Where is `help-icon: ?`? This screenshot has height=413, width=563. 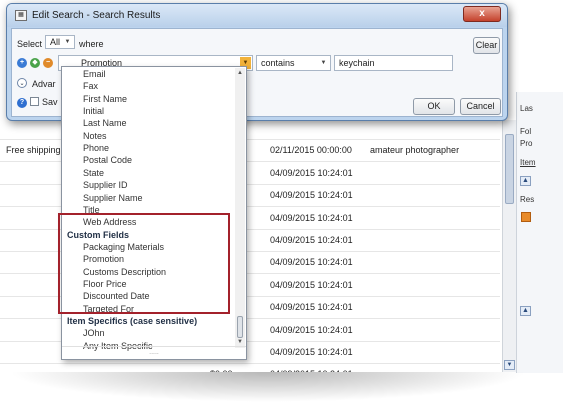
help-icon: ? is located at coordinates (22, 103).